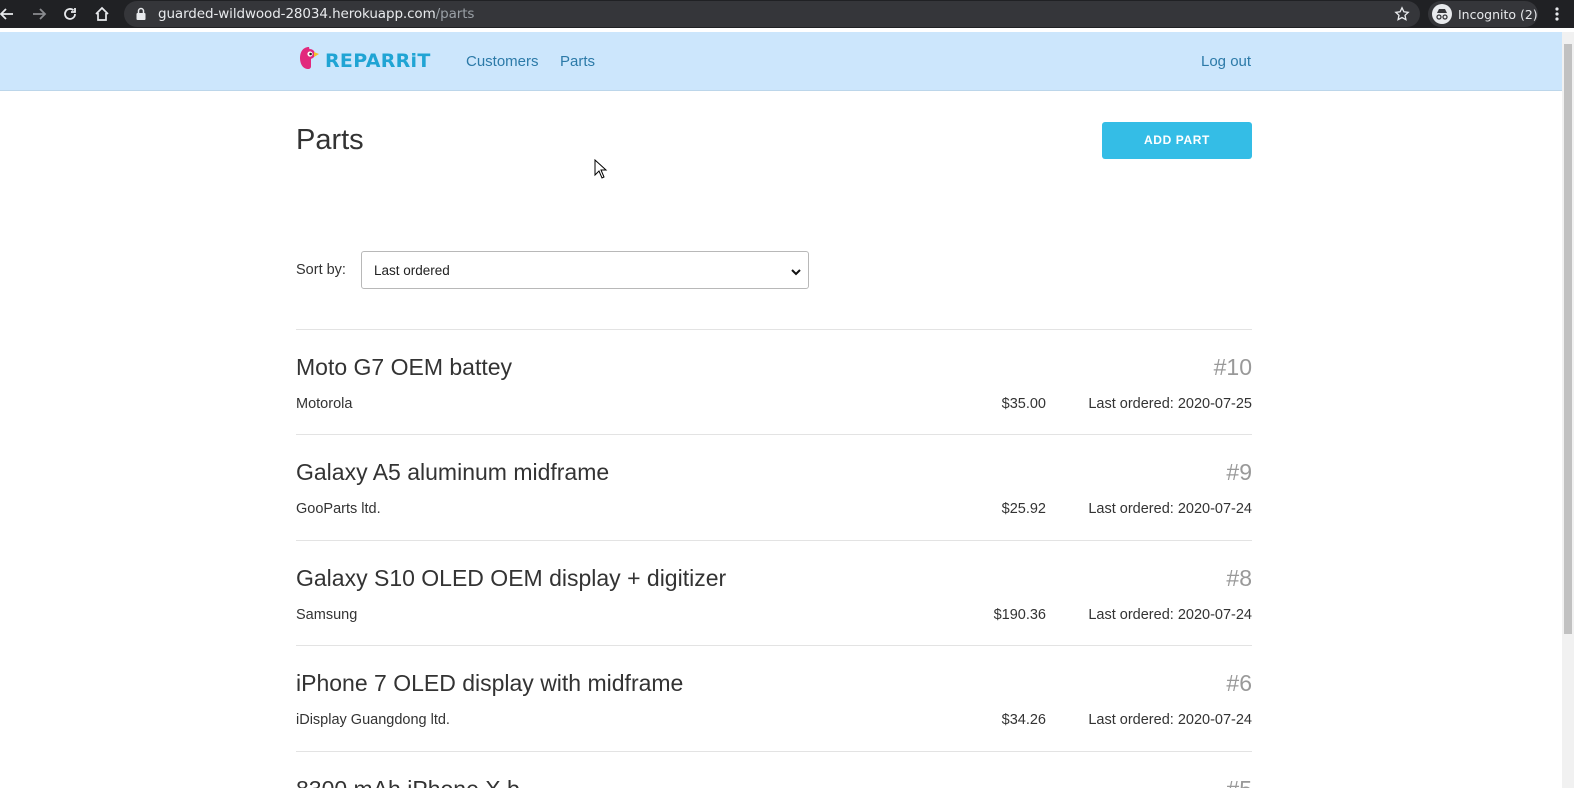 This screenshot has height=788, width=1574. What do you see at coordinates (1177, 140) in the screenshot?
I see `add-part-button: ADD PART` at bounding box center [1177, 140].